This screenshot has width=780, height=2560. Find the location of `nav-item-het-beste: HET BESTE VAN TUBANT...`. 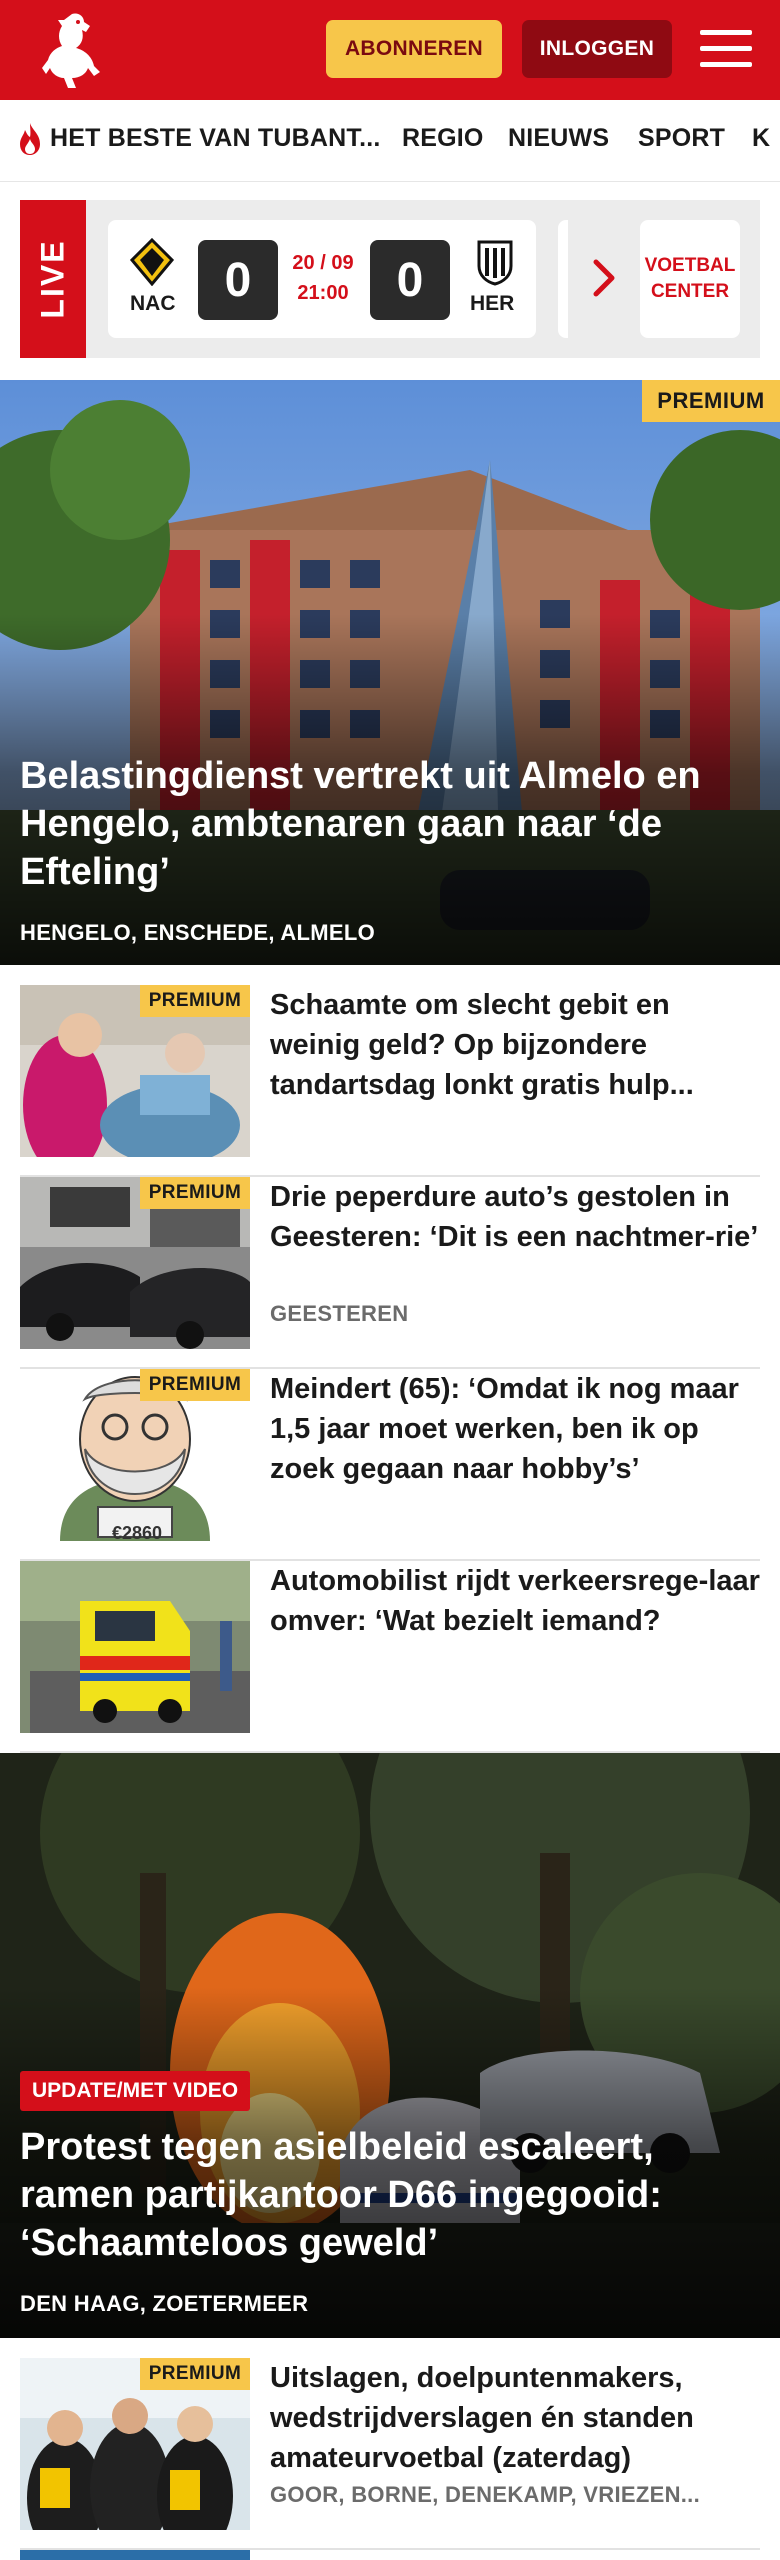

nav-item-het-beste: HET BESTE VAN TUBANT... is located at coordinates (215, 138).